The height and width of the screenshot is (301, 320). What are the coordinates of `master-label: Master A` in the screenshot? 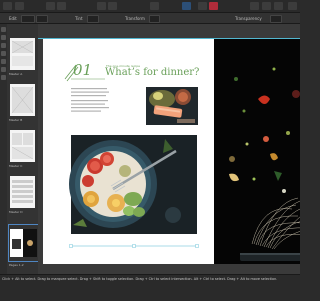 It's located at (16, 74).